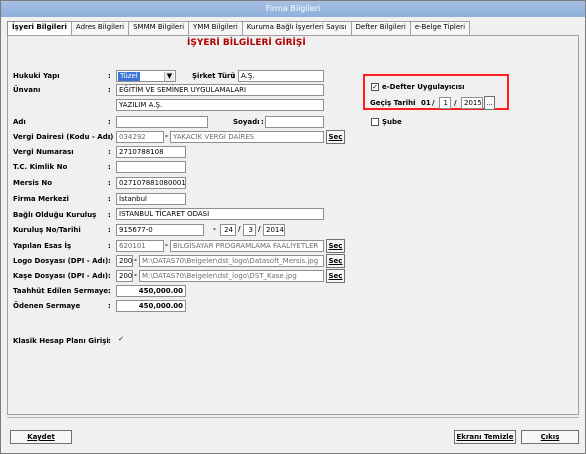 The width and height of the screenshot is (586, 454). I want to click on kurulus-no-label: Kuruluş No/Tarihi, so click(47, 230).